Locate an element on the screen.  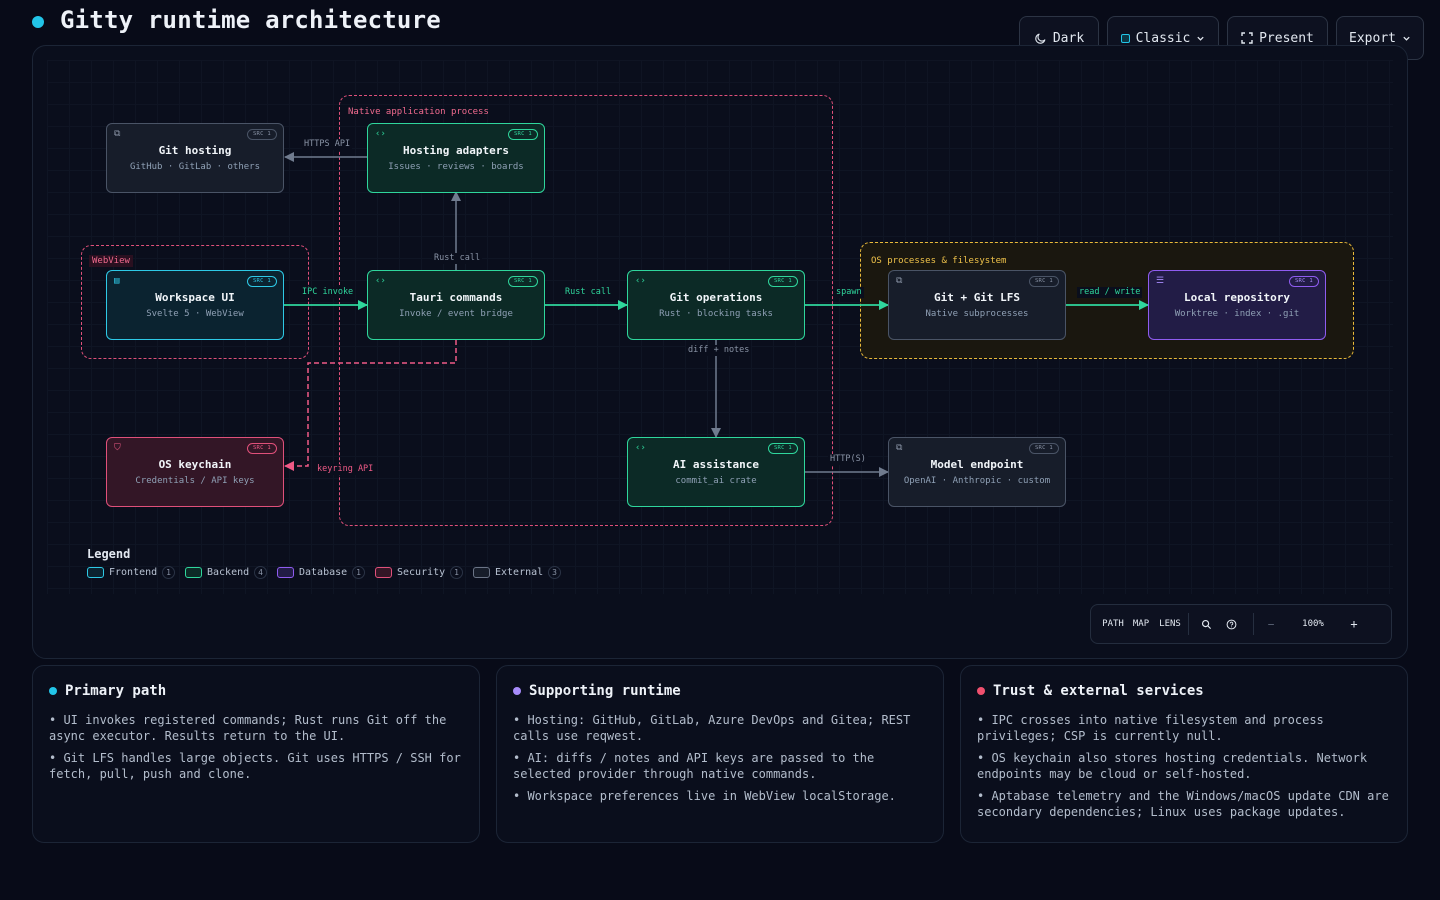
present-button-label: Present is located at coordinates (1286, 38).